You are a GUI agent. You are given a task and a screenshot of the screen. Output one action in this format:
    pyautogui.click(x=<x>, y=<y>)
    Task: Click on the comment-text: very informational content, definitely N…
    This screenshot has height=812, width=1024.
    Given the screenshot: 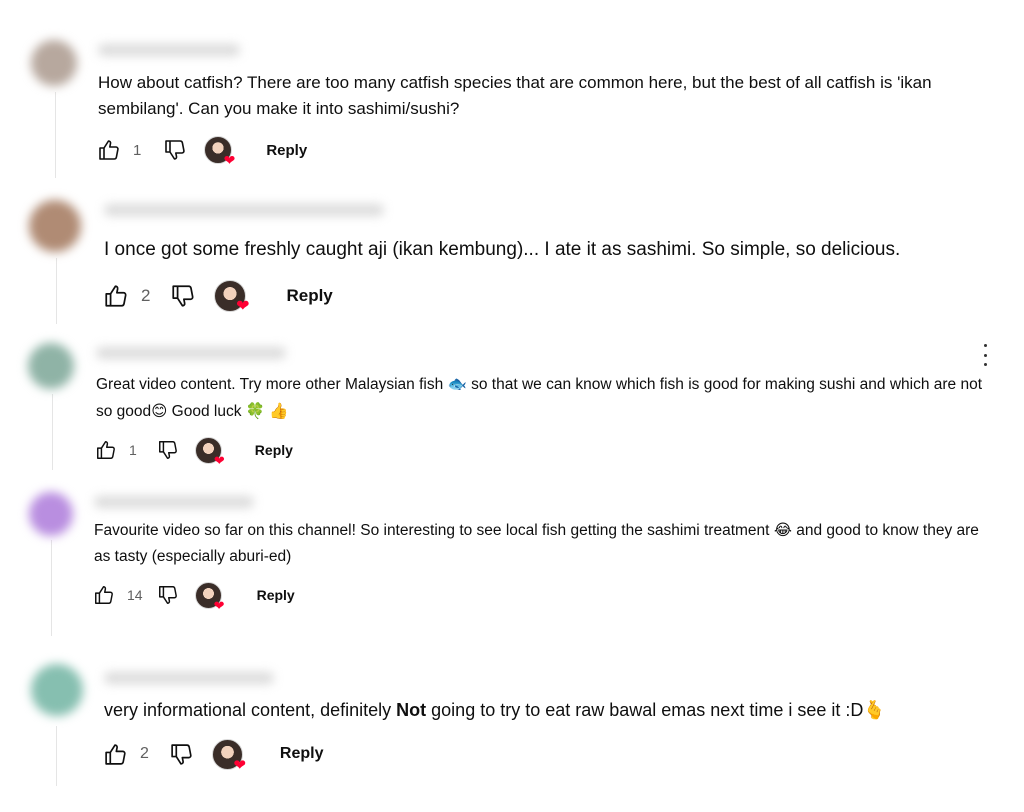 What is the action you would take?
    pyautogui.click(x=495, y=710)
    